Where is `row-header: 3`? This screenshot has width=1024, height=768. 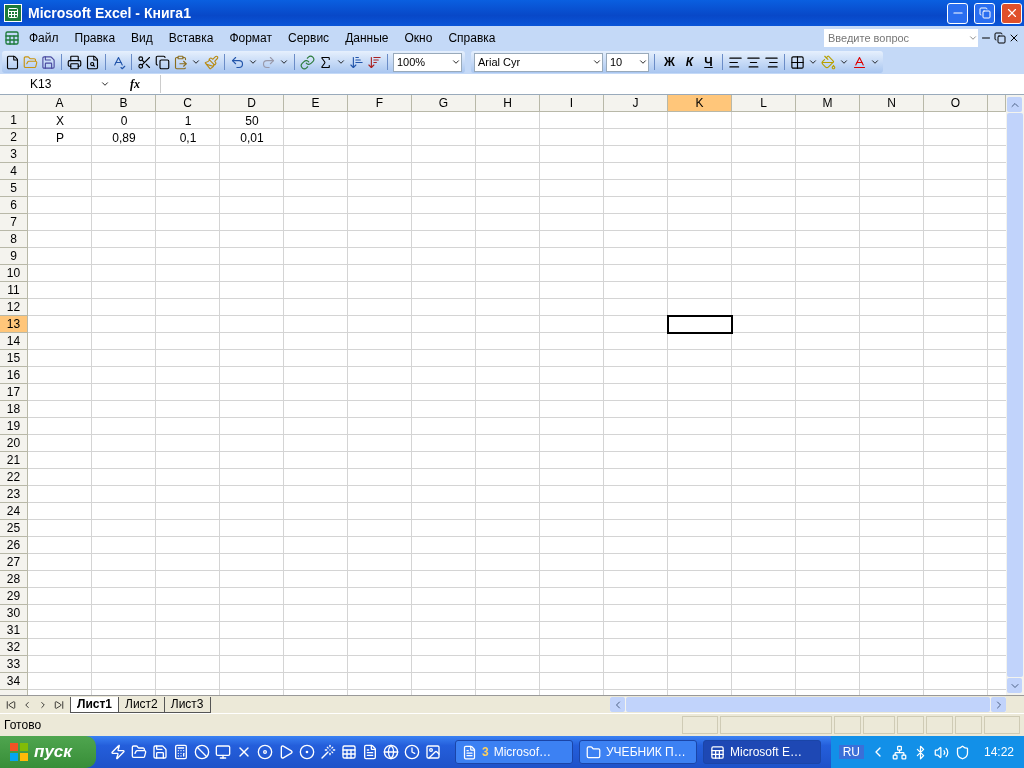
row-header: 3 is located at coordinates (14, 154).